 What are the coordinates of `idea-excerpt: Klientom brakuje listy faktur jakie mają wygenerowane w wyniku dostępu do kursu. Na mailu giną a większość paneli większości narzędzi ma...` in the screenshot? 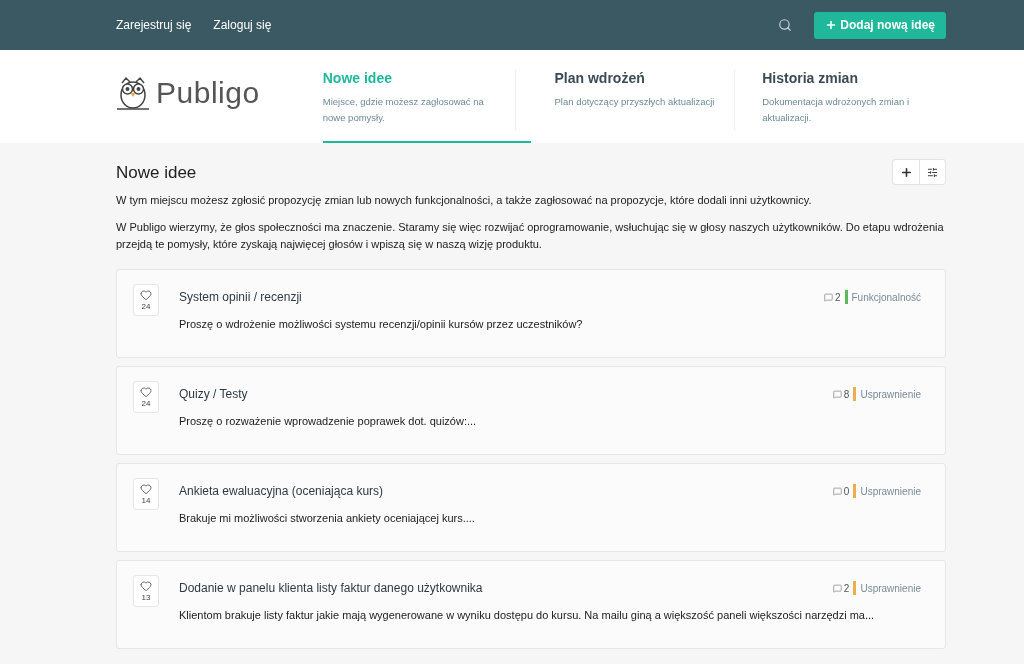 It's located at (527, 615).